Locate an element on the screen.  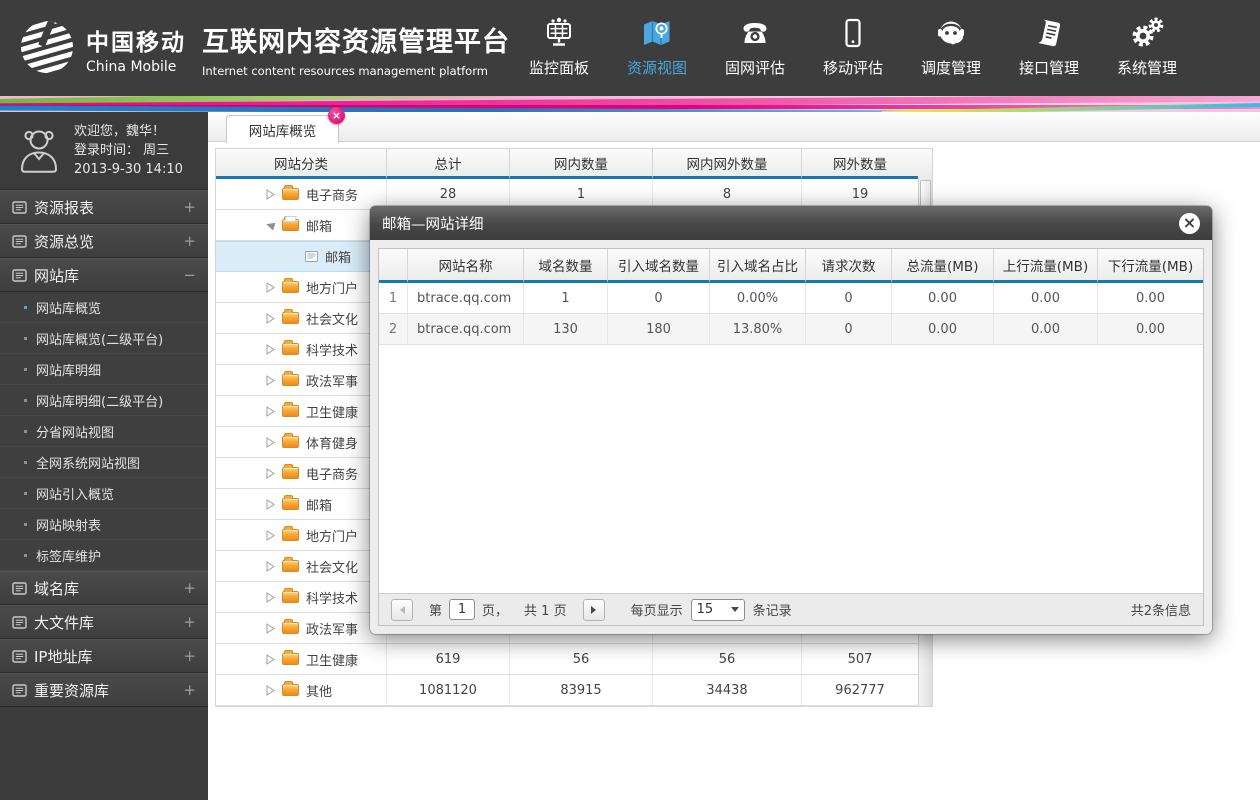
column-header is located at coordinates (393, 266).